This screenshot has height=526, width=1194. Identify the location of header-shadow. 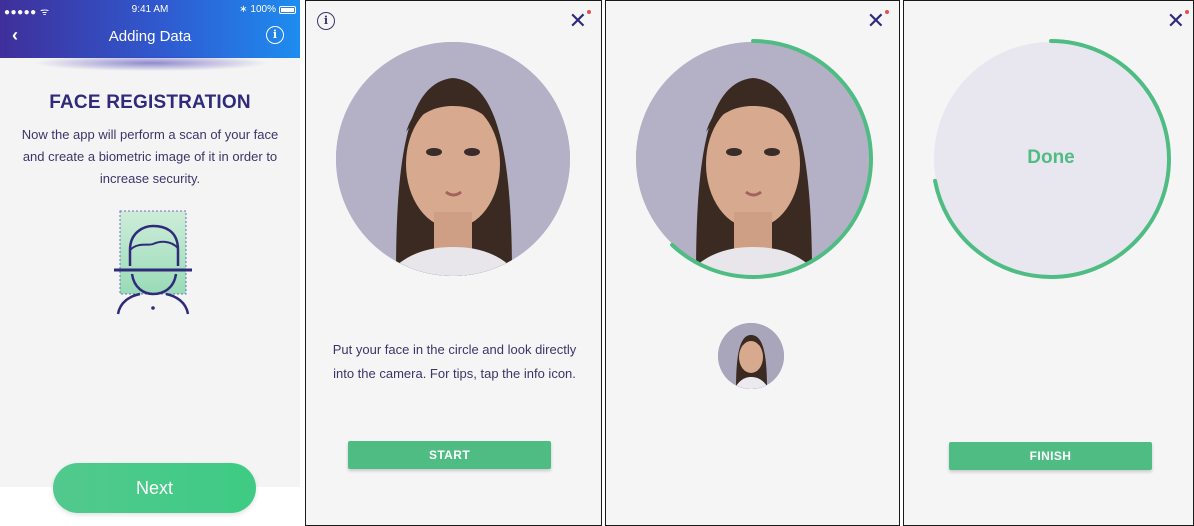
(151, 63).